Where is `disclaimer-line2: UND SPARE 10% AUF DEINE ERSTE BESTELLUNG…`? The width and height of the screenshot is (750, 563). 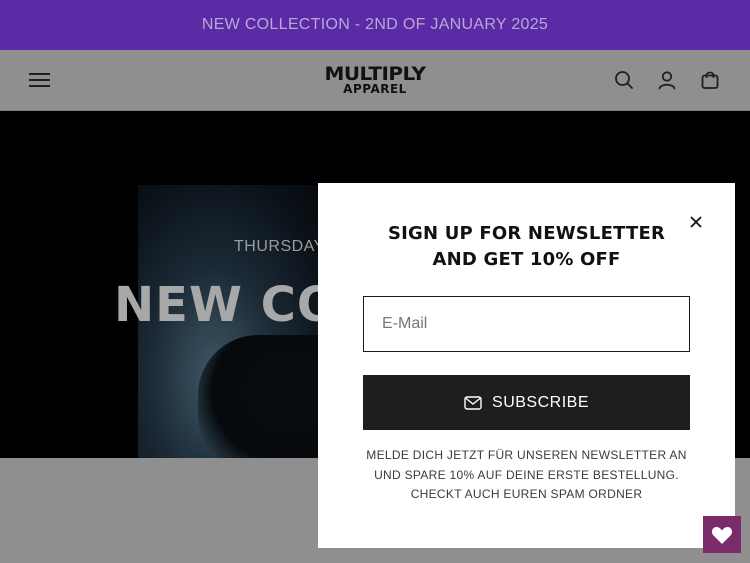 disclaimer-line2: UND SPARE 10% AUF DEINE ERSTE BESTELLUNG… is located at coordinates (526, 474).